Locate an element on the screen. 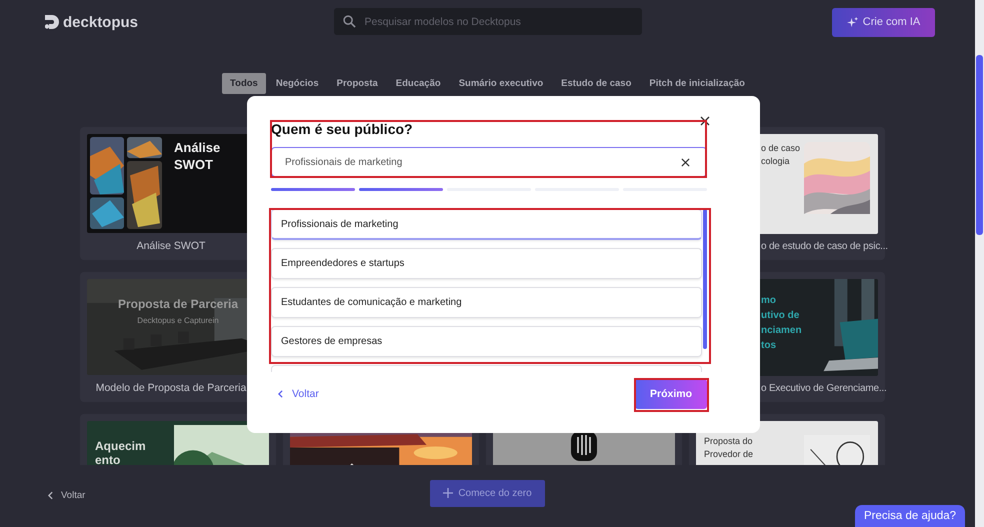  category-tab: Estudo de caso is located at coordinates (596, 83).